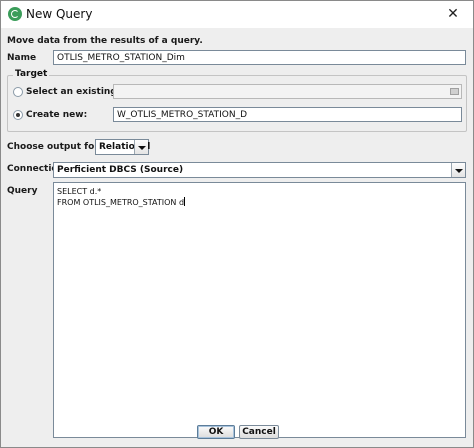 This screenshot has height=448, width=474. Describe the element at coordinates (79, 191) in the screenshot. I see `query-line-1: SELECT d.*` at that location.